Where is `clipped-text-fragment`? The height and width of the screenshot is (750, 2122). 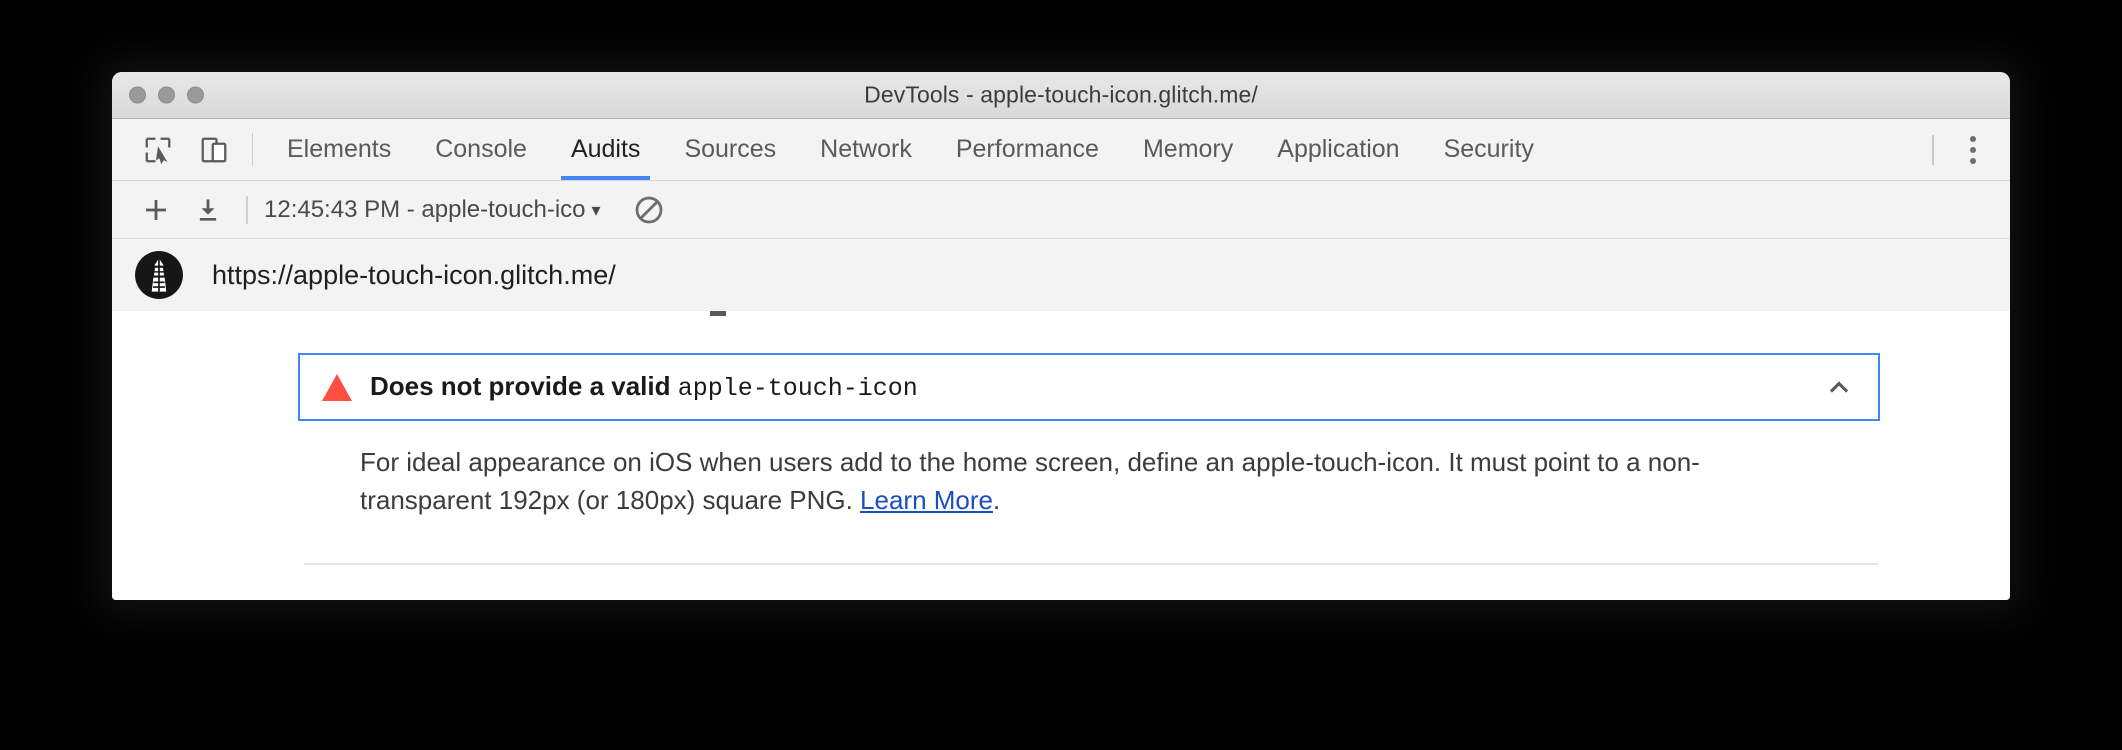 clipped-text-fragment is located at coordinates (718, 313).